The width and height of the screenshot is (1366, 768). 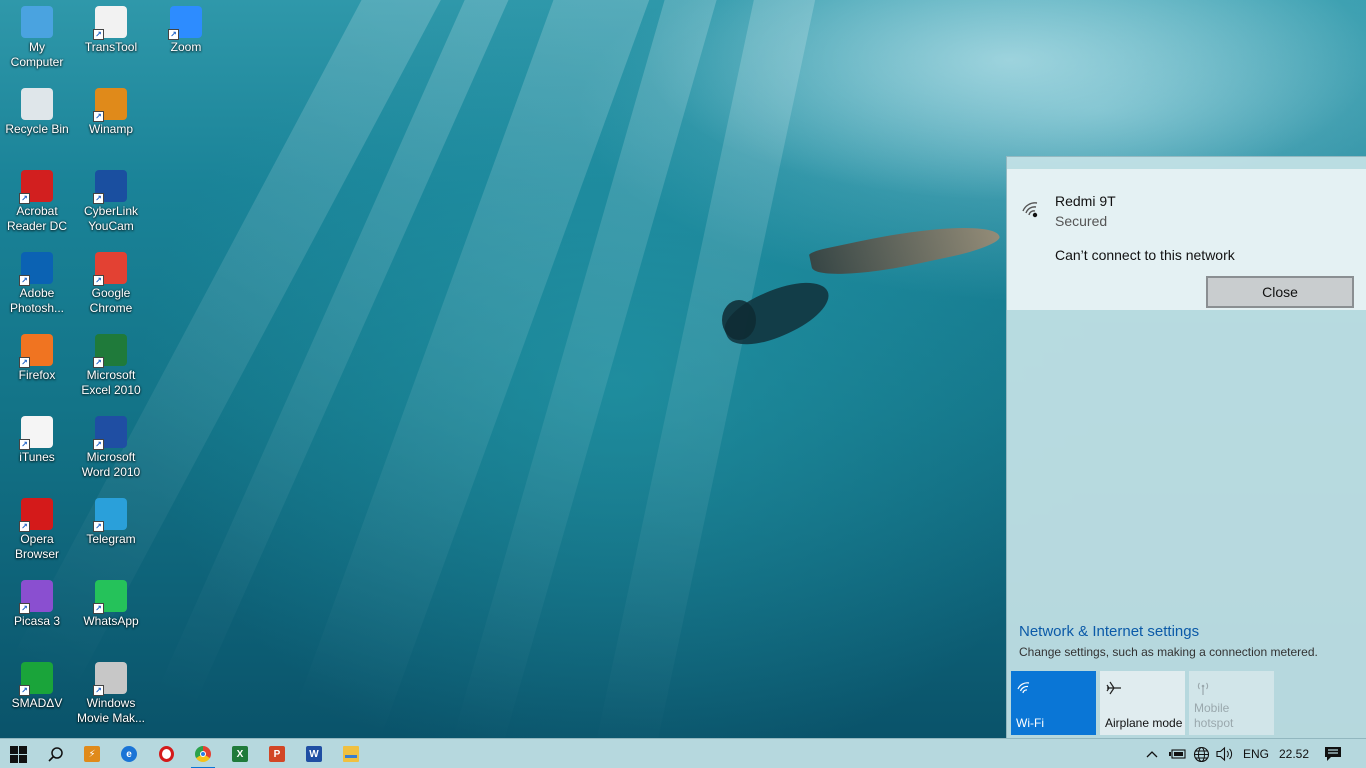 What do you see at coordinates (1178, 753) in the screenshot?
I see `battery-tray-button` at bounding box center [1178, 753].